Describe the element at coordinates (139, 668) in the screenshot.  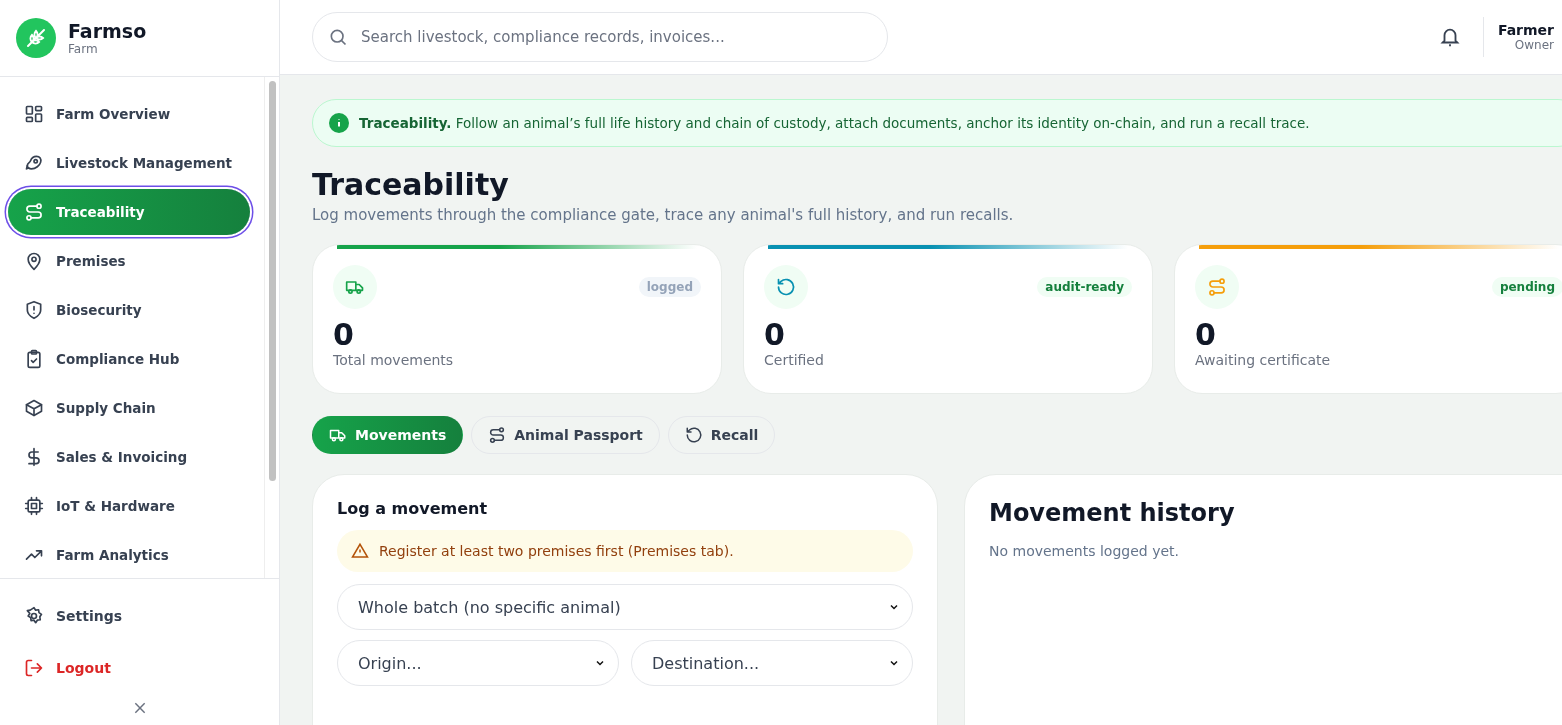
I see `logout-link: Logout` at that location.